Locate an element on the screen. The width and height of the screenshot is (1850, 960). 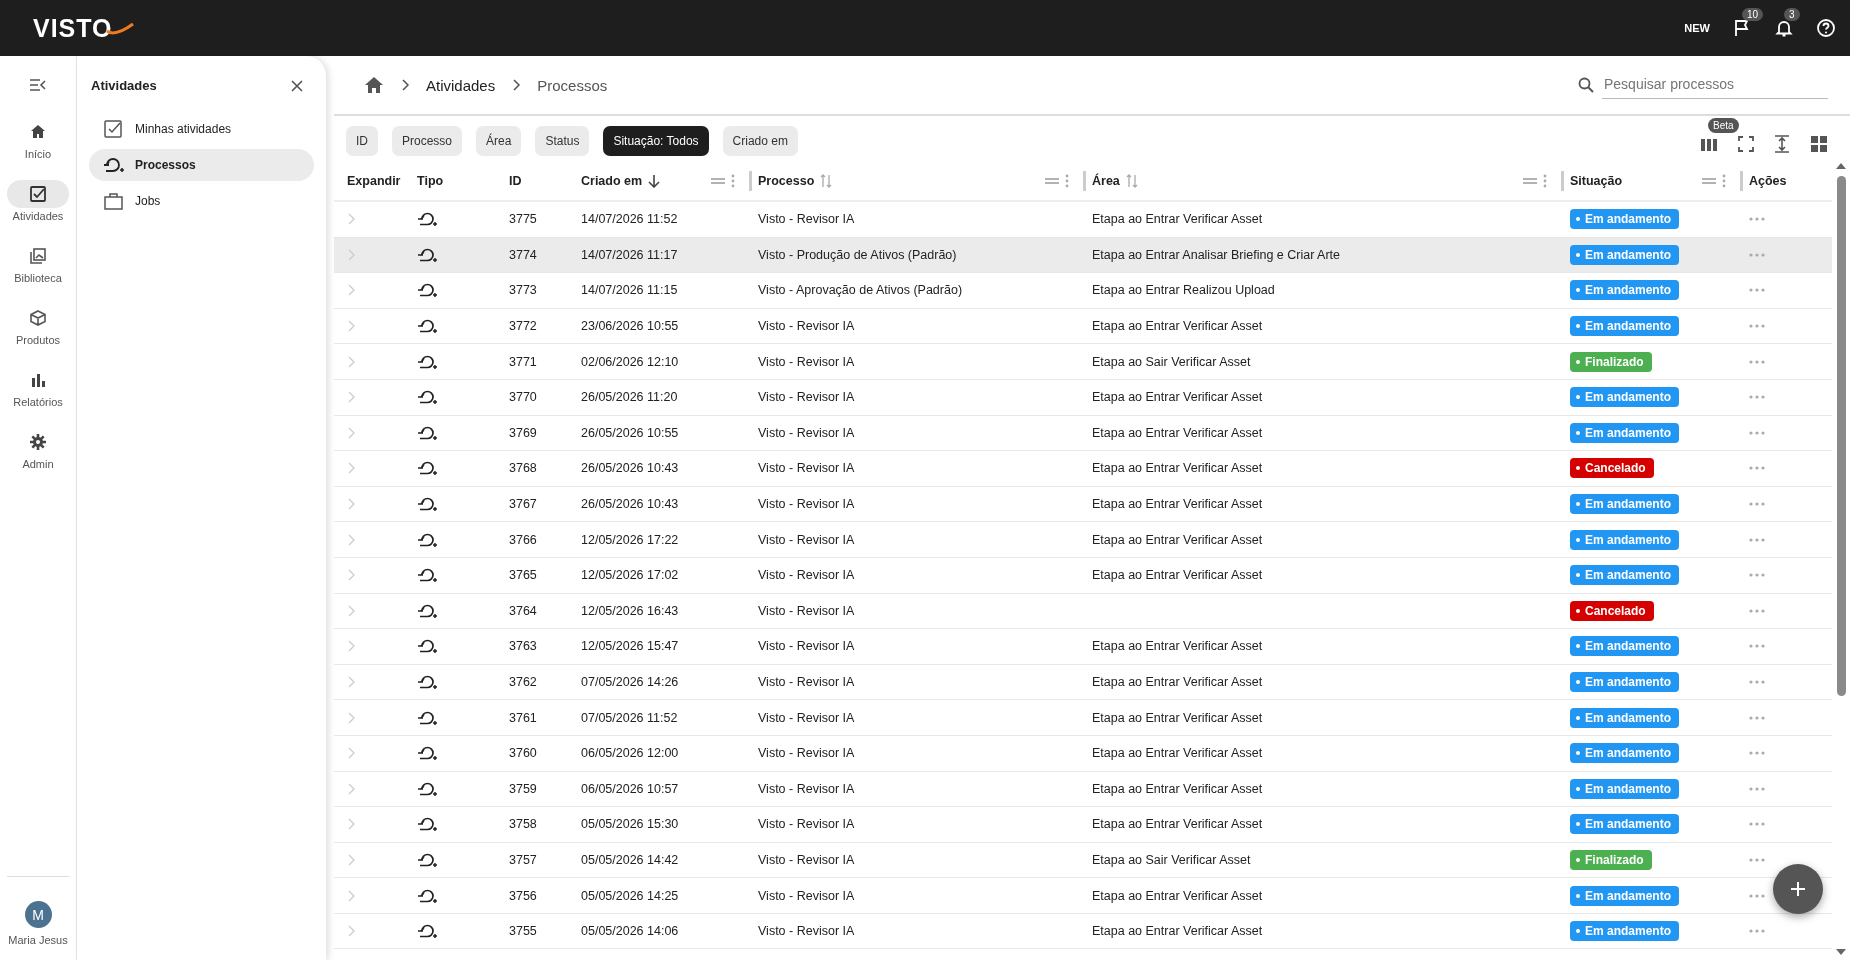
table-row: 3766 12/05/2026 17:22 Visto - Revisor IA Etapa ao Entrar Verificar Asset Em andamento is located at coordinates (1083, 540).